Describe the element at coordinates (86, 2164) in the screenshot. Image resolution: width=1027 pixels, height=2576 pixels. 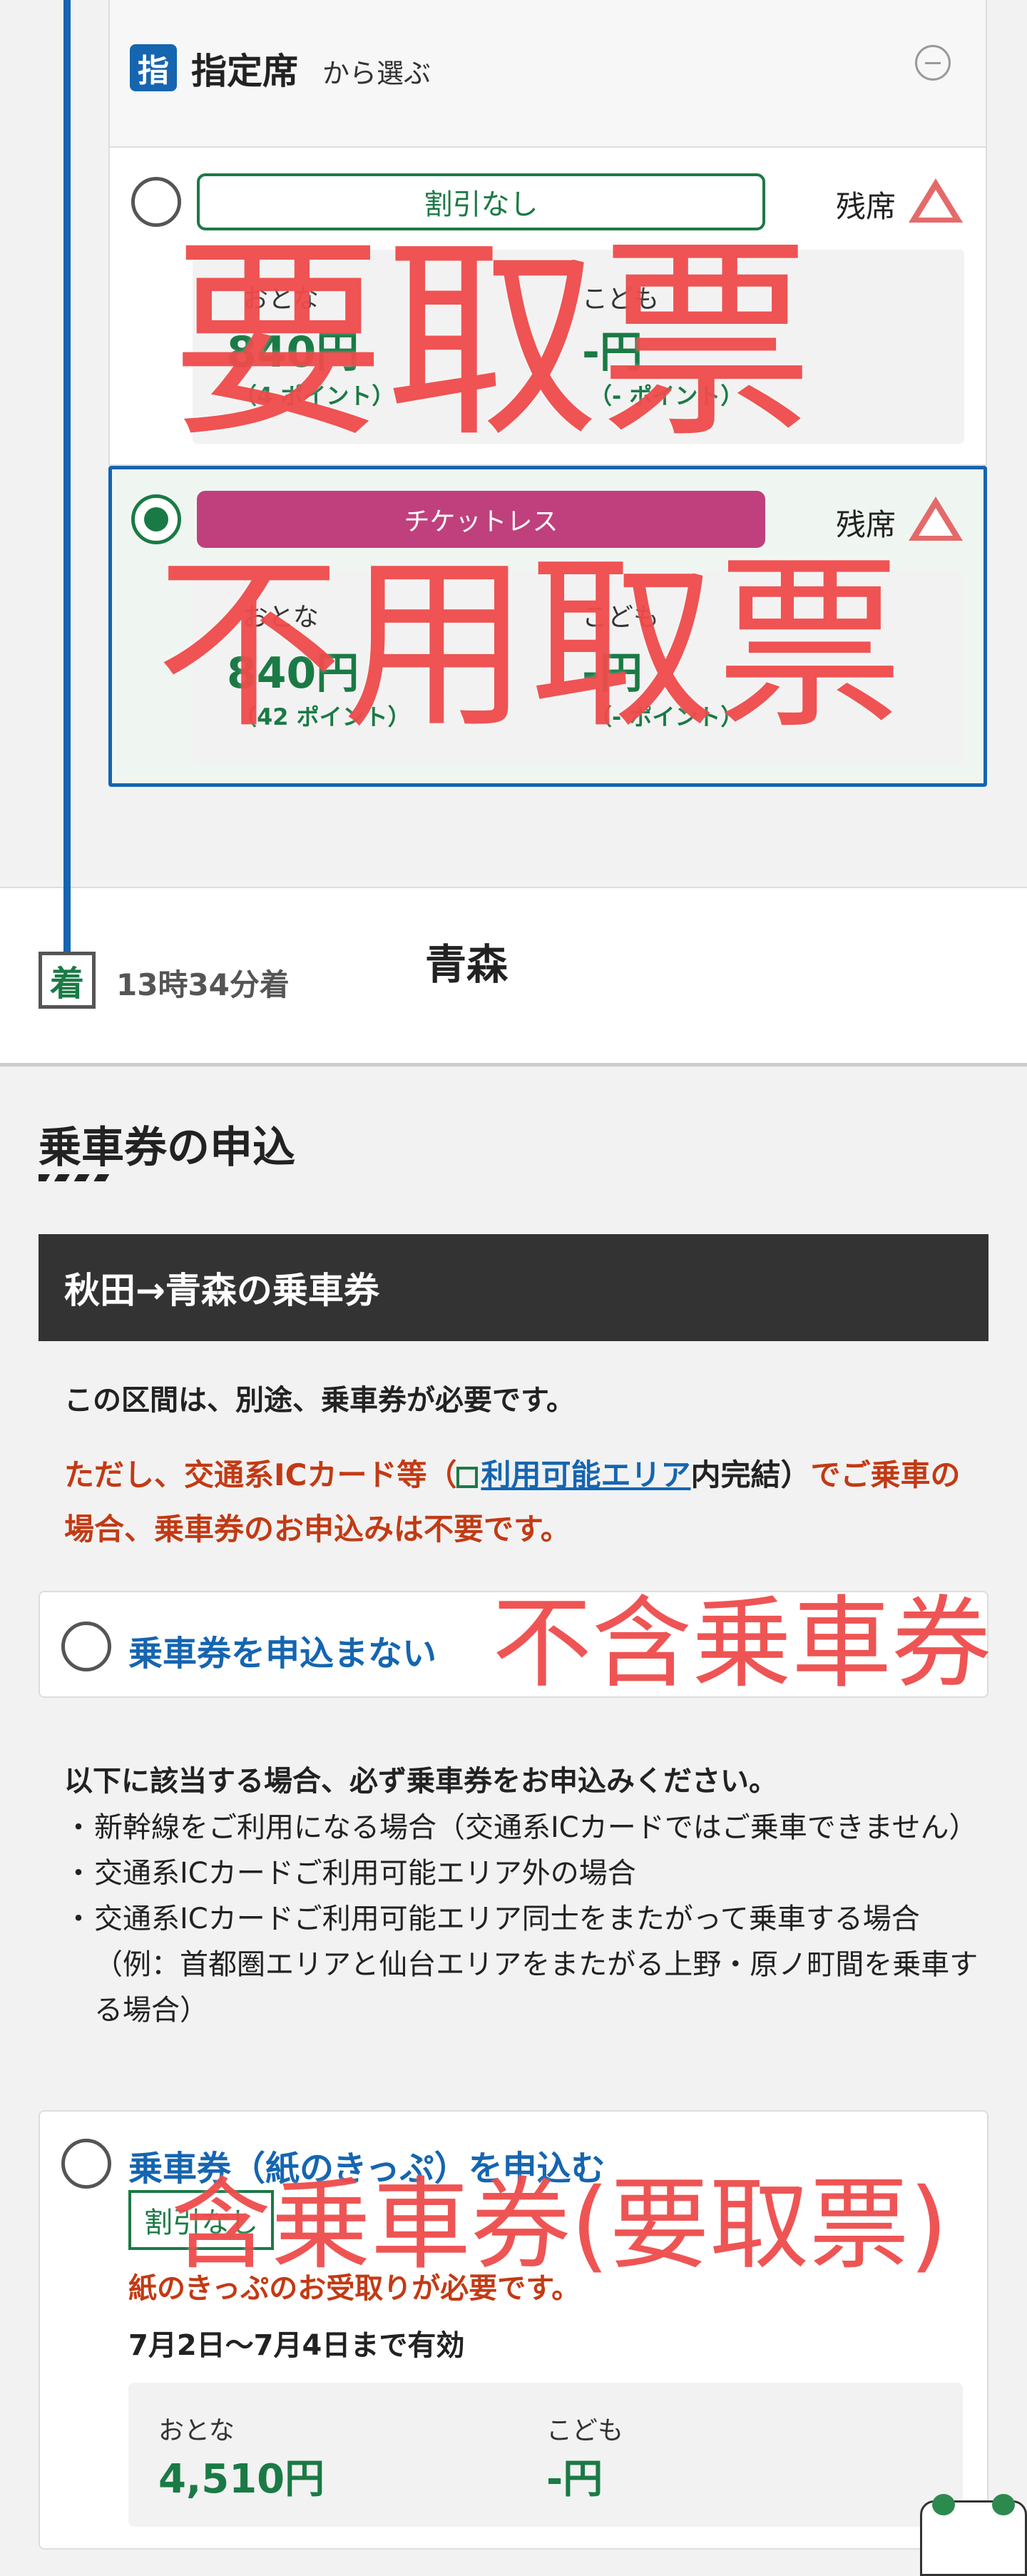
I see `paper-ticket-radio` at that location.